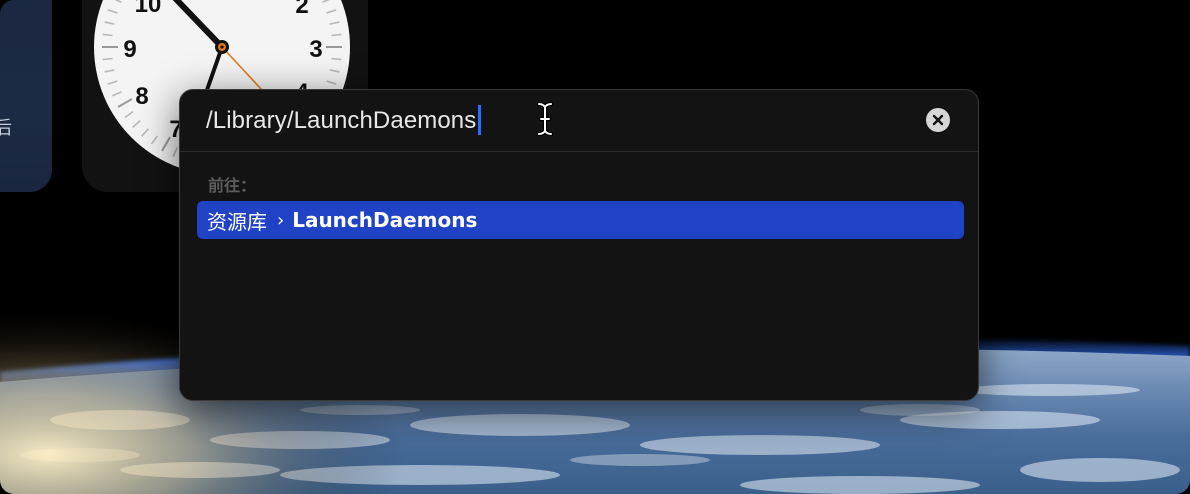 The width and height of the screenshot is (1190, 494). I want to click on path-input: /Library/LaunchDaemons, so click(344, 120).